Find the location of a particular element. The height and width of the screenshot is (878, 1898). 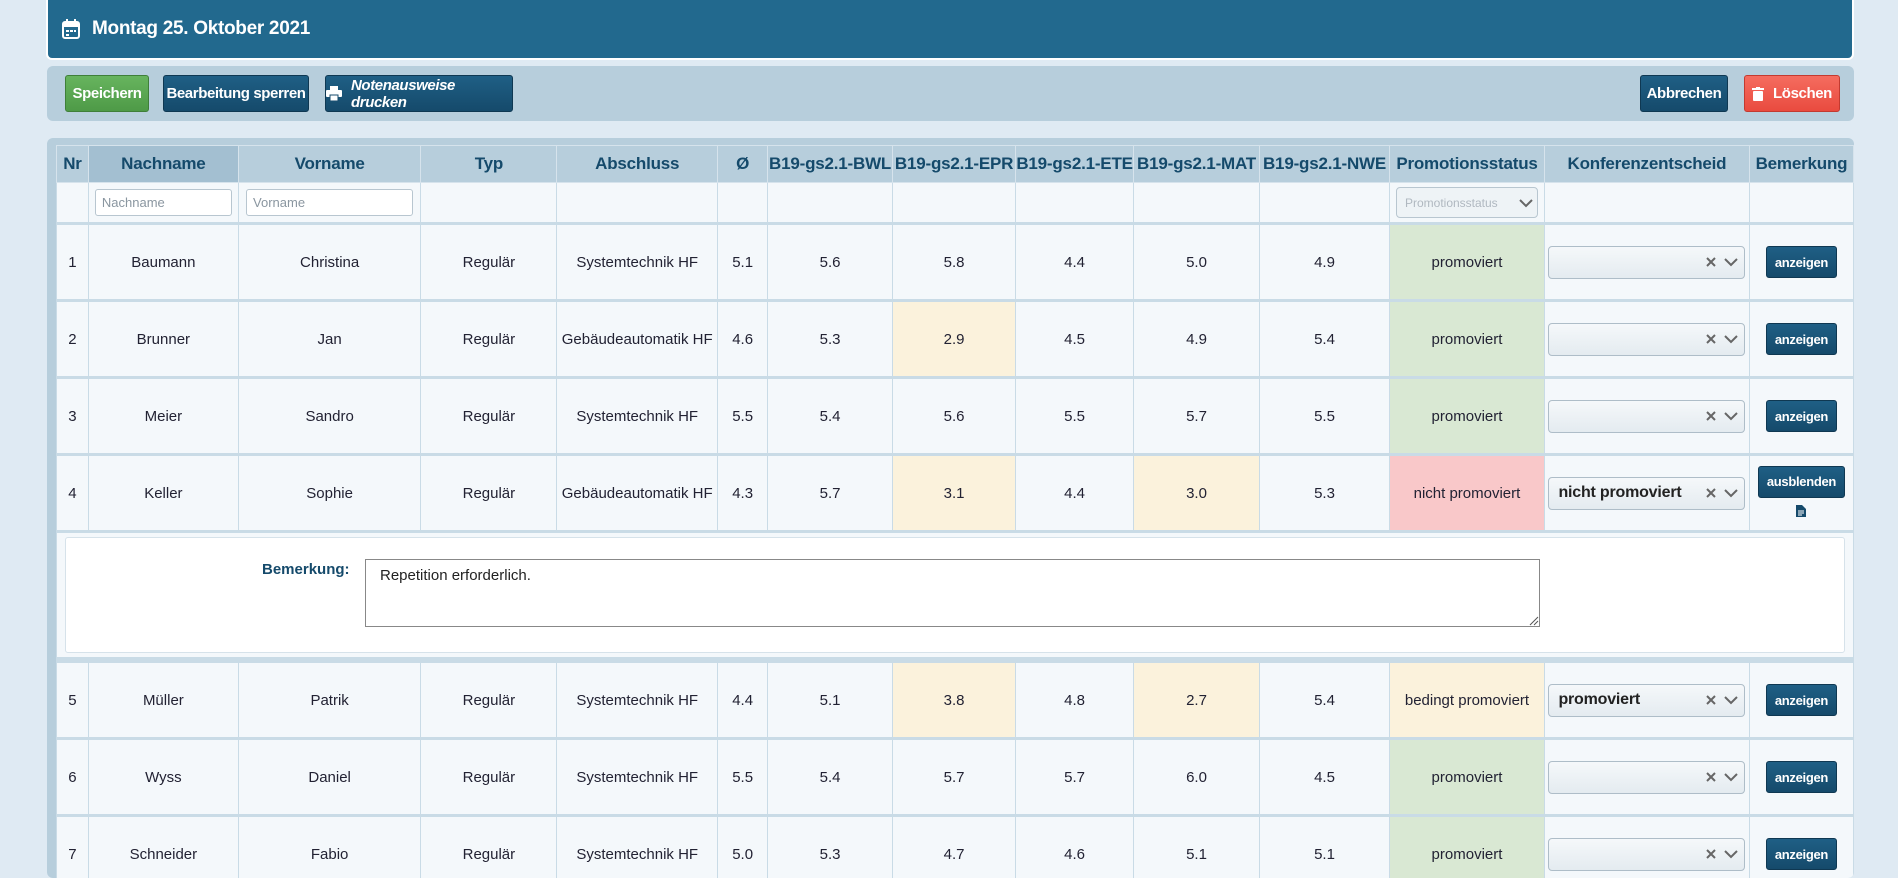

cell-mat: 6.0 is located at coordinates (1197, 777).